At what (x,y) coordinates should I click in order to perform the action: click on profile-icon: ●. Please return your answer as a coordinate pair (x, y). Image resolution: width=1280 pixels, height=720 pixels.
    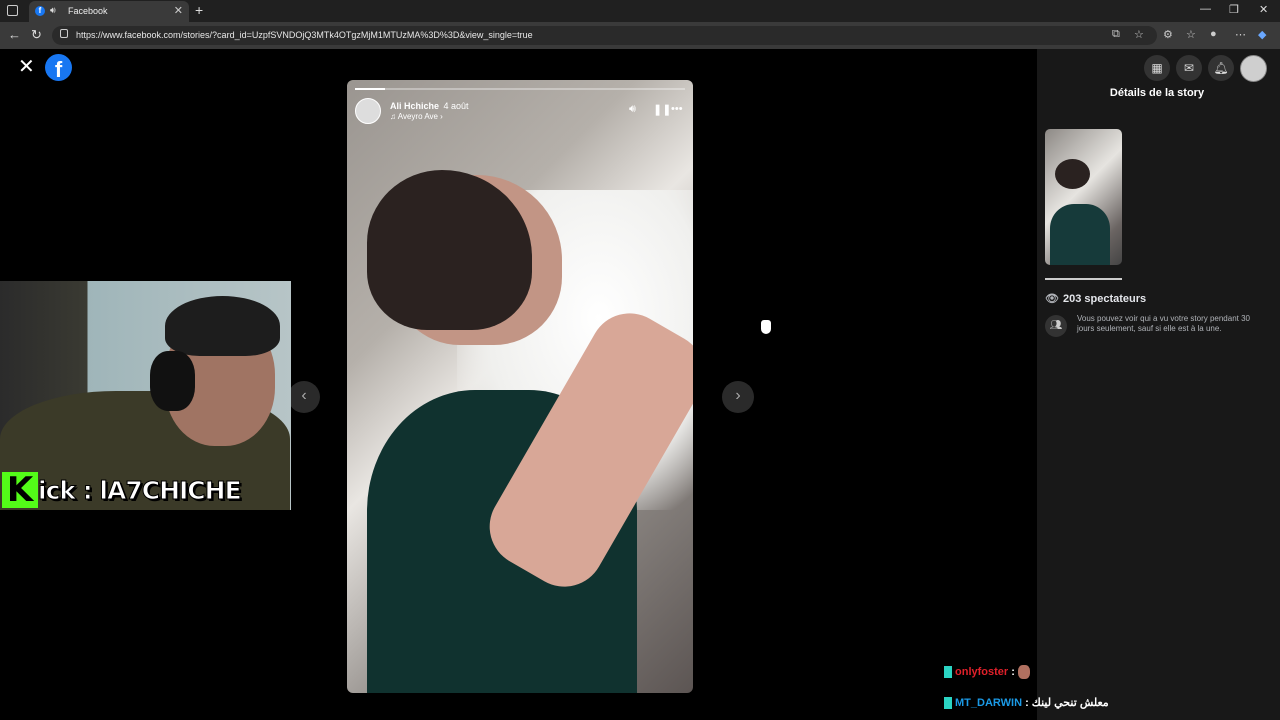
    Looking at the image, I should click on (1213, 34).